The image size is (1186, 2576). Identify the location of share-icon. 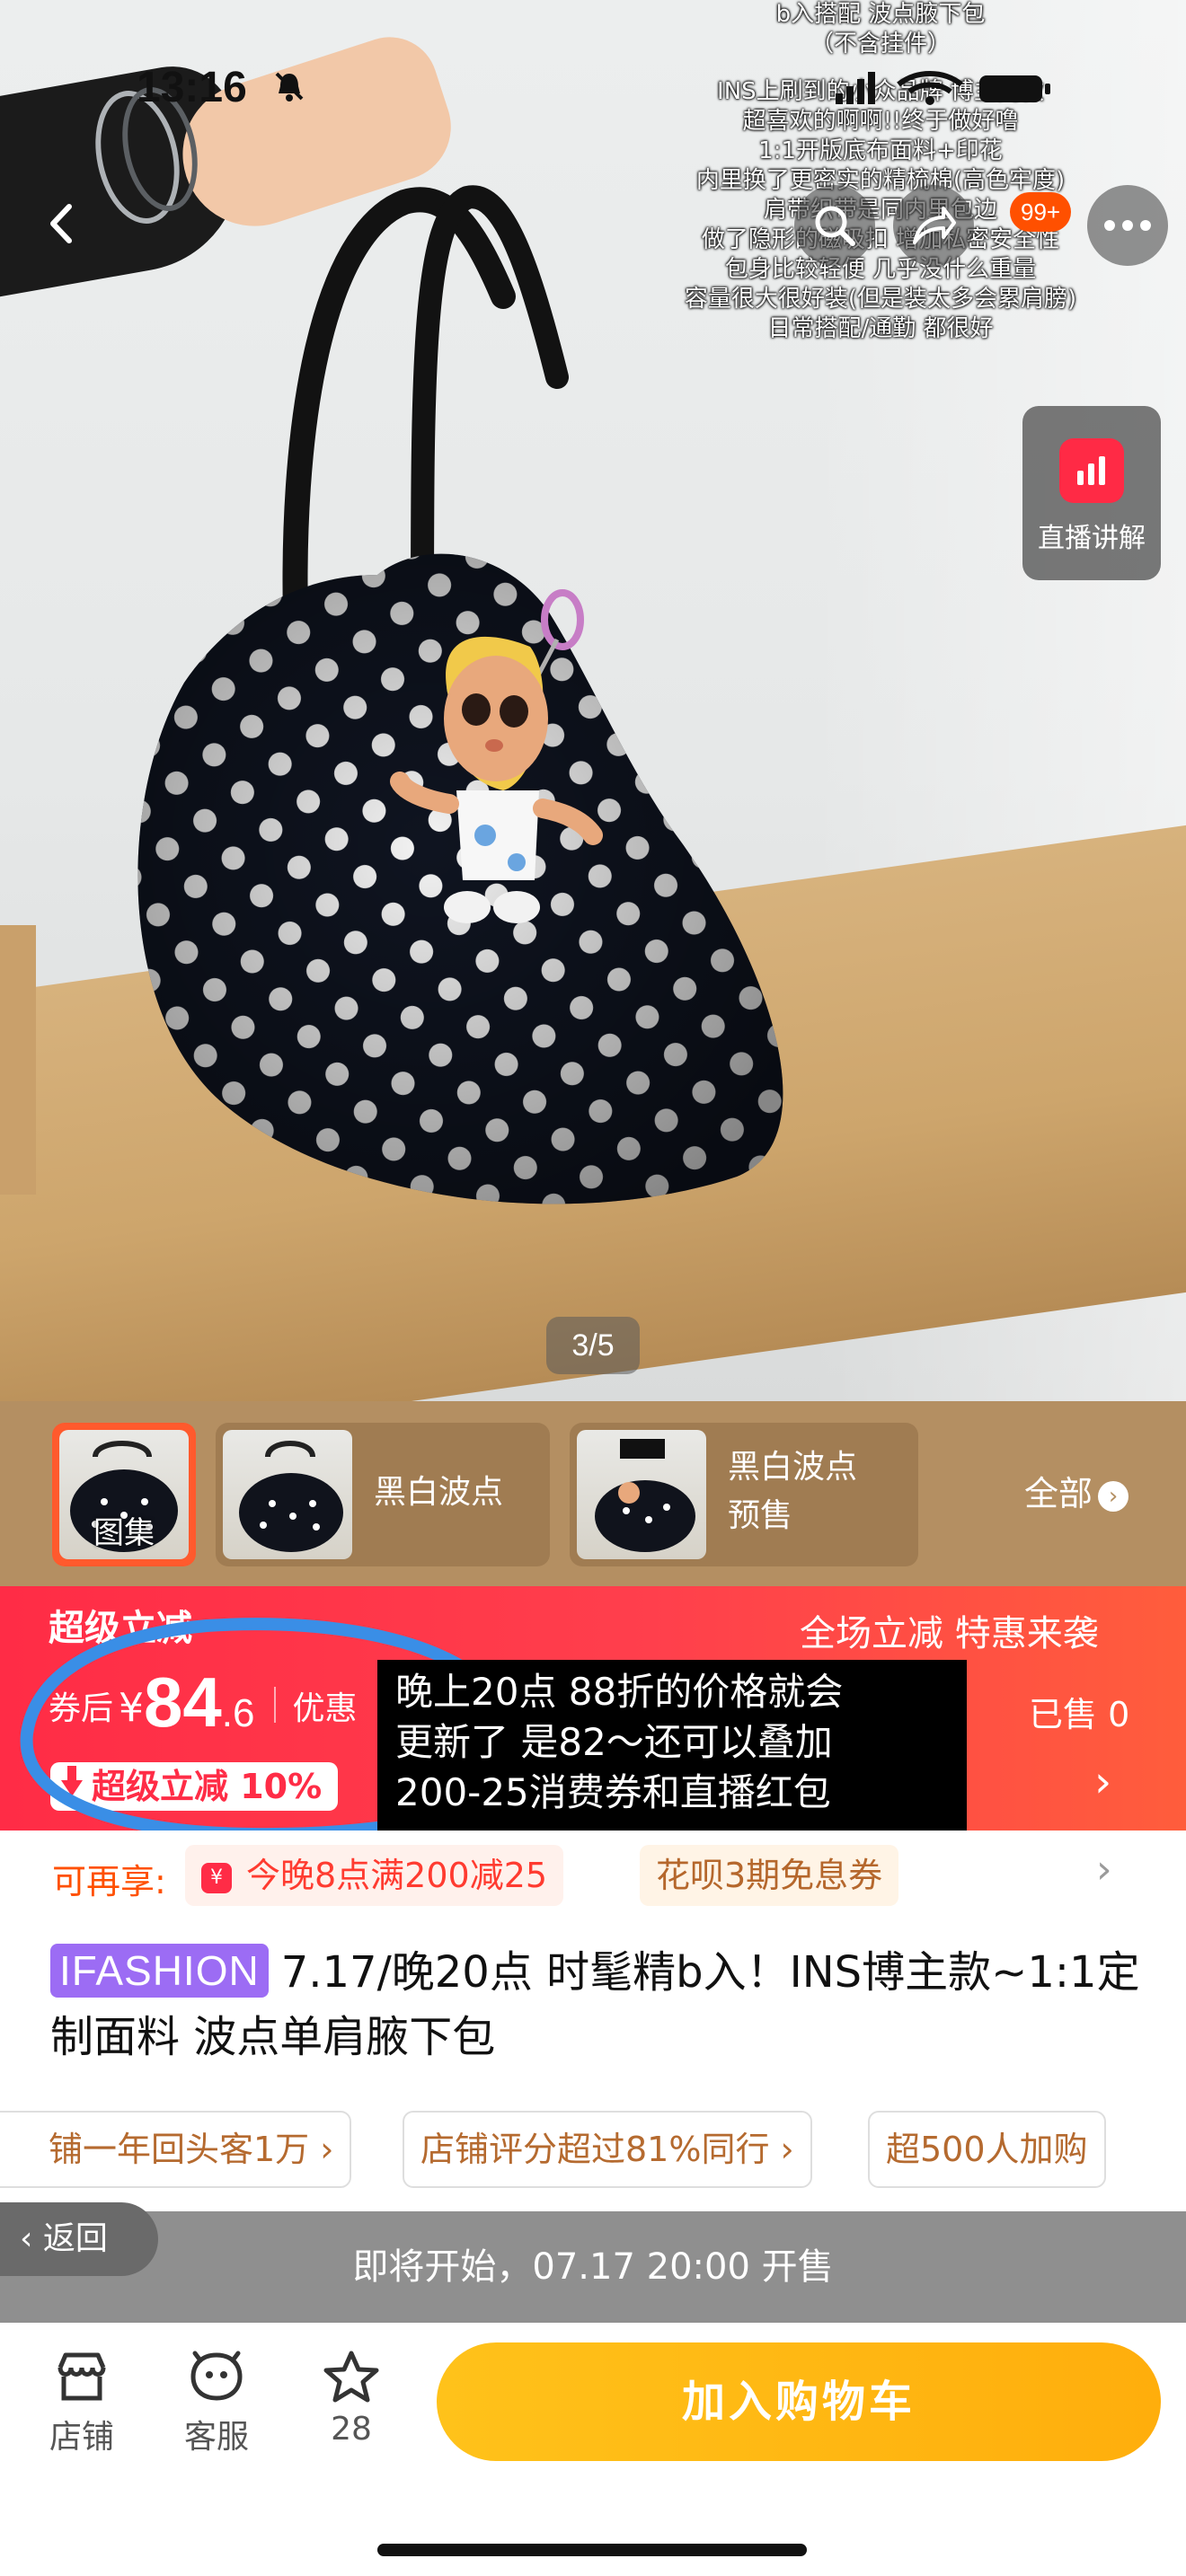
(934, 225).